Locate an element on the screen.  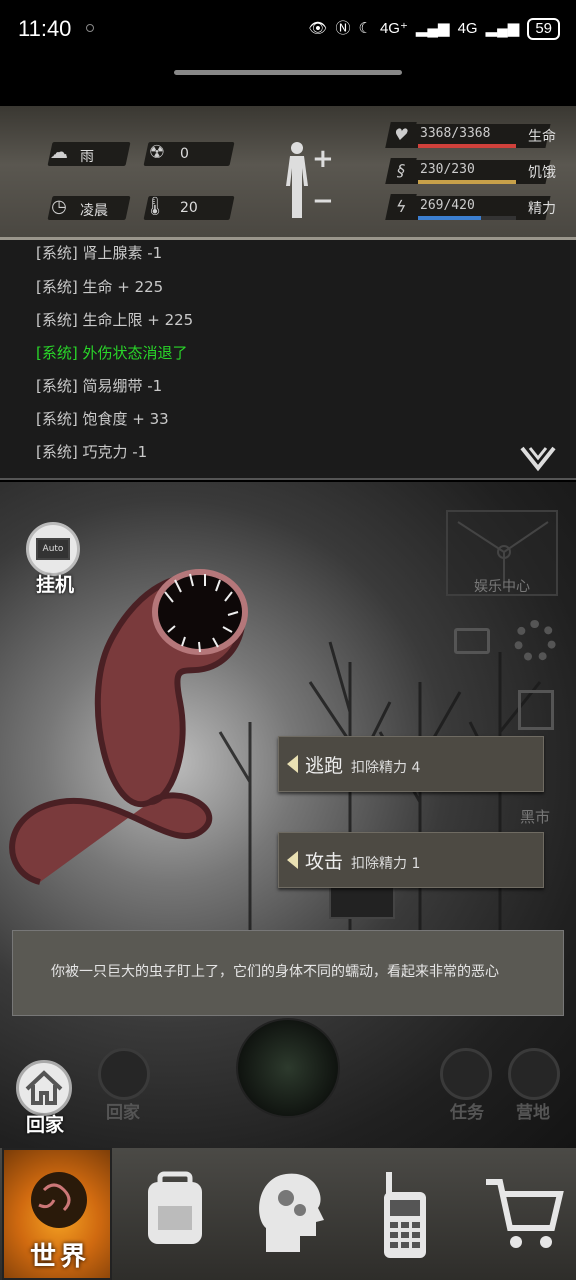
thermometer-icon: 🌡 is located at coordinates (155, 206).